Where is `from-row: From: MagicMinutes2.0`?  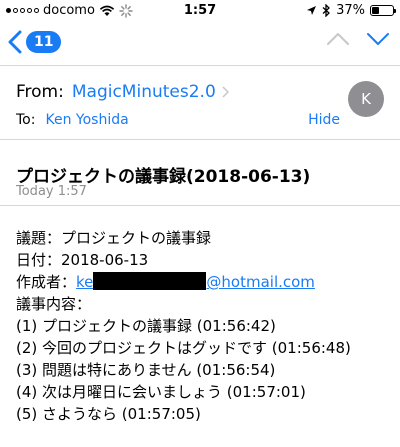
from-row: From: MagicMinutes2.0 is located at coordinates (122, 92).